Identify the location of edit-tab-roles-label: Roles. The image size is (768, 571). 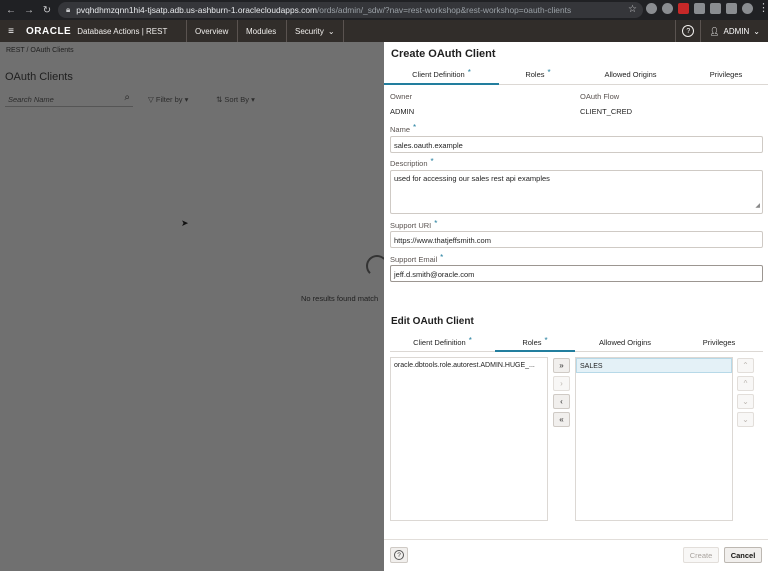
(532, 342).